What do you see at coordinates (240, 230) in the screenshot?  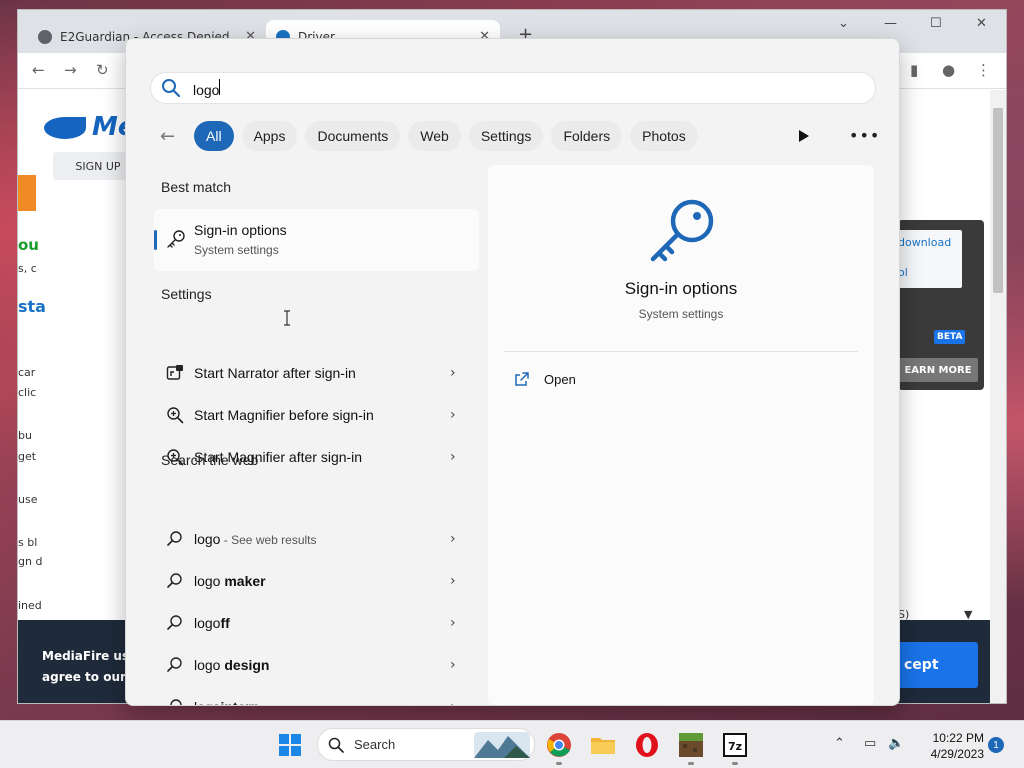 I see `best-match-title: Sign-in options` at bounding box center [240, 230].